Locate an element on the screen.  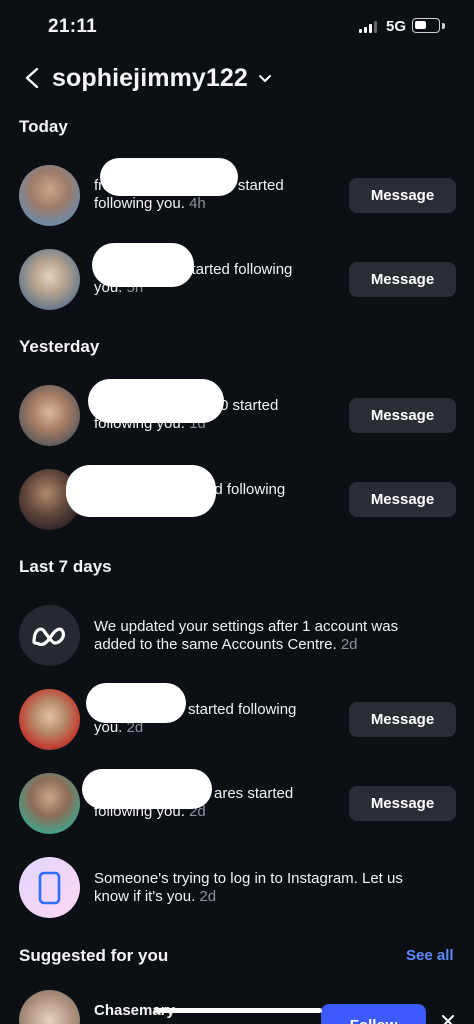
notification-row: started following you. 2d Message is located at coordinates (237, 719).